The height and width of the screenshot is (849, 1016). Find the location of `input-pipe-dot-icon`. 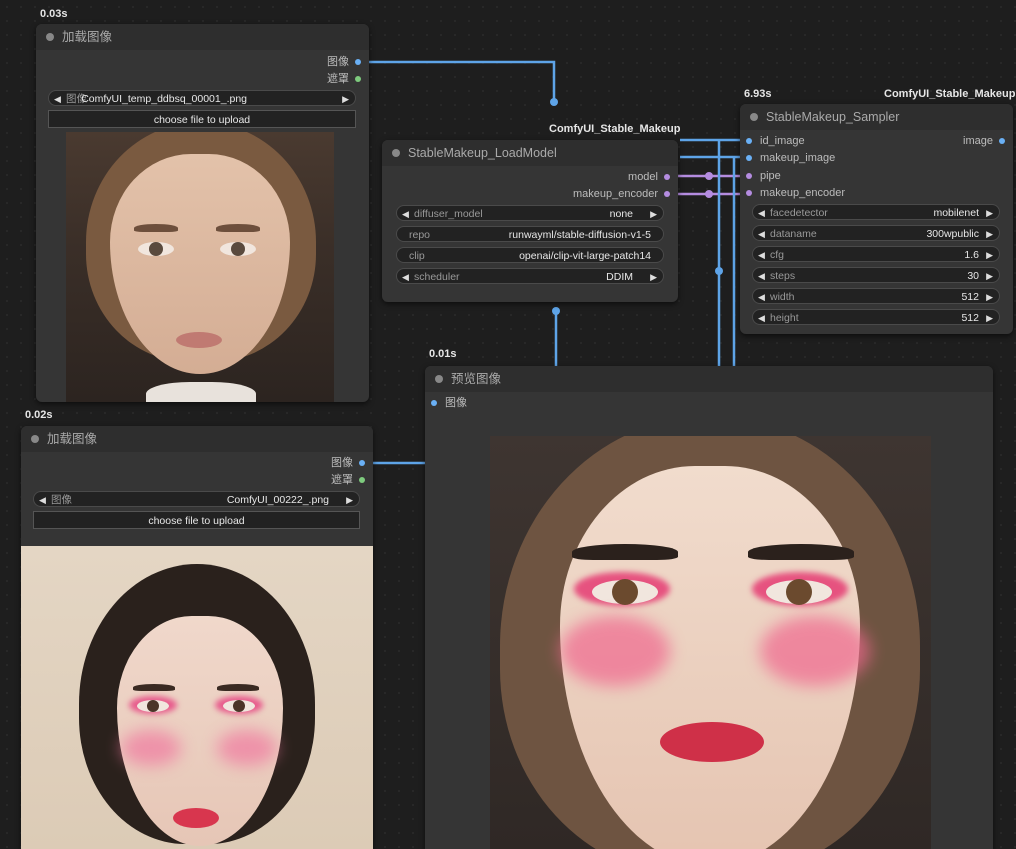

input-pipe-dot-icon is located at coordinates (749, 176).